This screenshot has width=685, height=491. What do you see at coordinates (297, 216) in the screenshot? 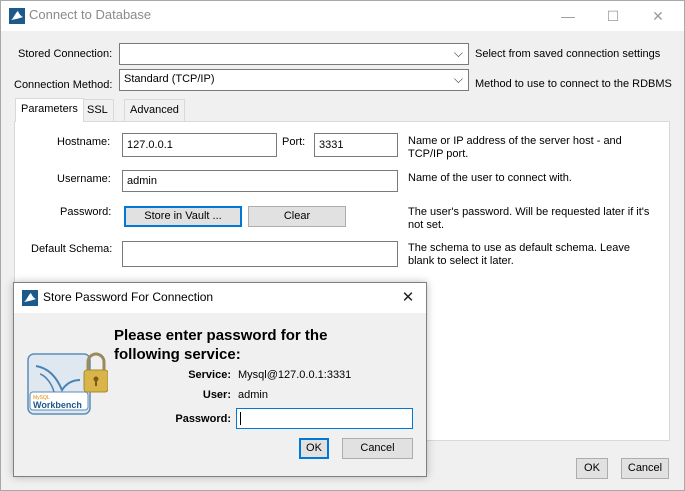
I see `clear-password-button: Clear` at bounding box center [297, 216].